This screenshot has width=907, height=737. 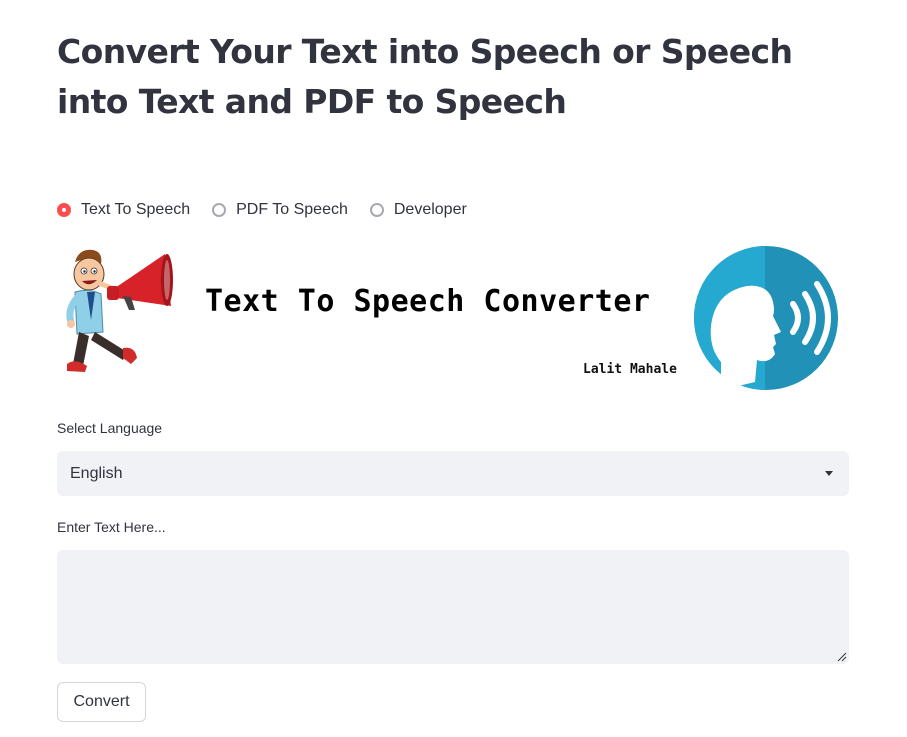 I want to click on radio-text-to-speech: Text To Speech, so click(x=123, y=210).